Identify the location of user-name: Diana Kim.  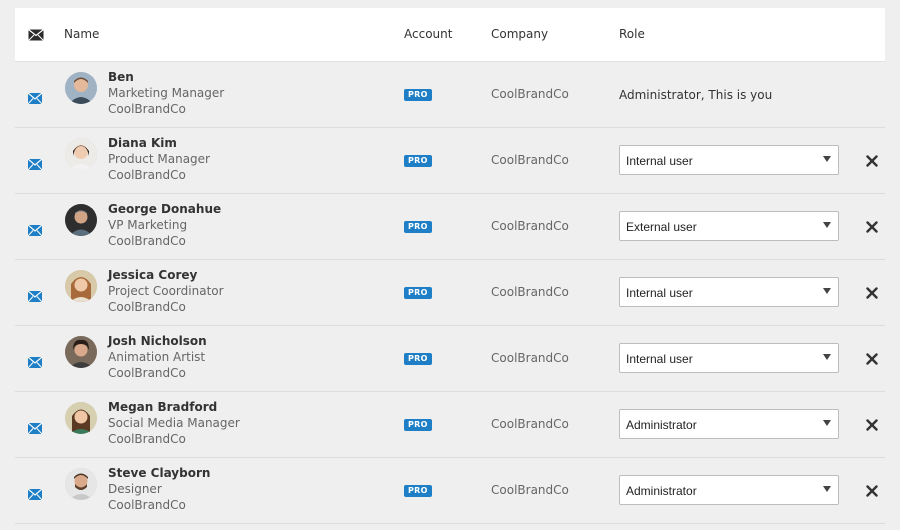
(159, 143).